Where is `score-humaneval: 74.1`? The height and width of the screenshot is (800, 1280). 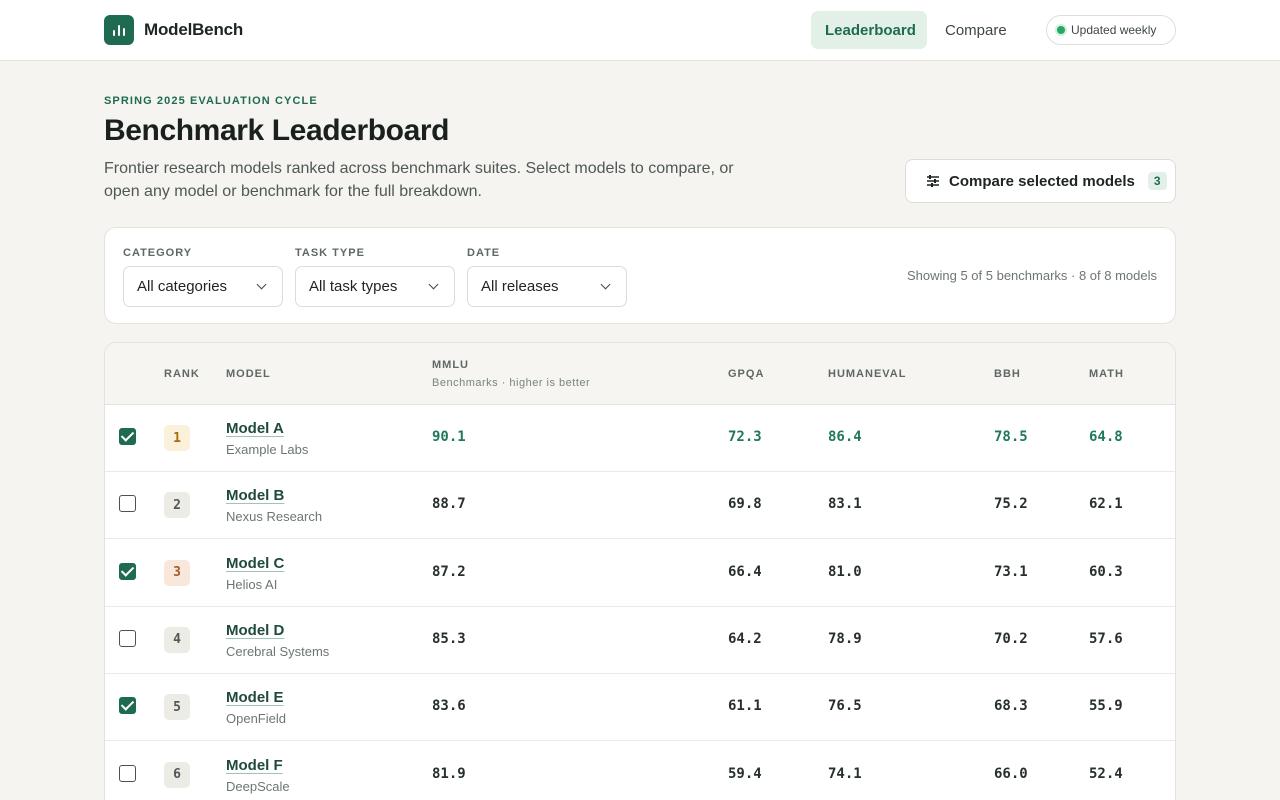
score-humaneval: 74.1 is located at coordinates (845, 774).